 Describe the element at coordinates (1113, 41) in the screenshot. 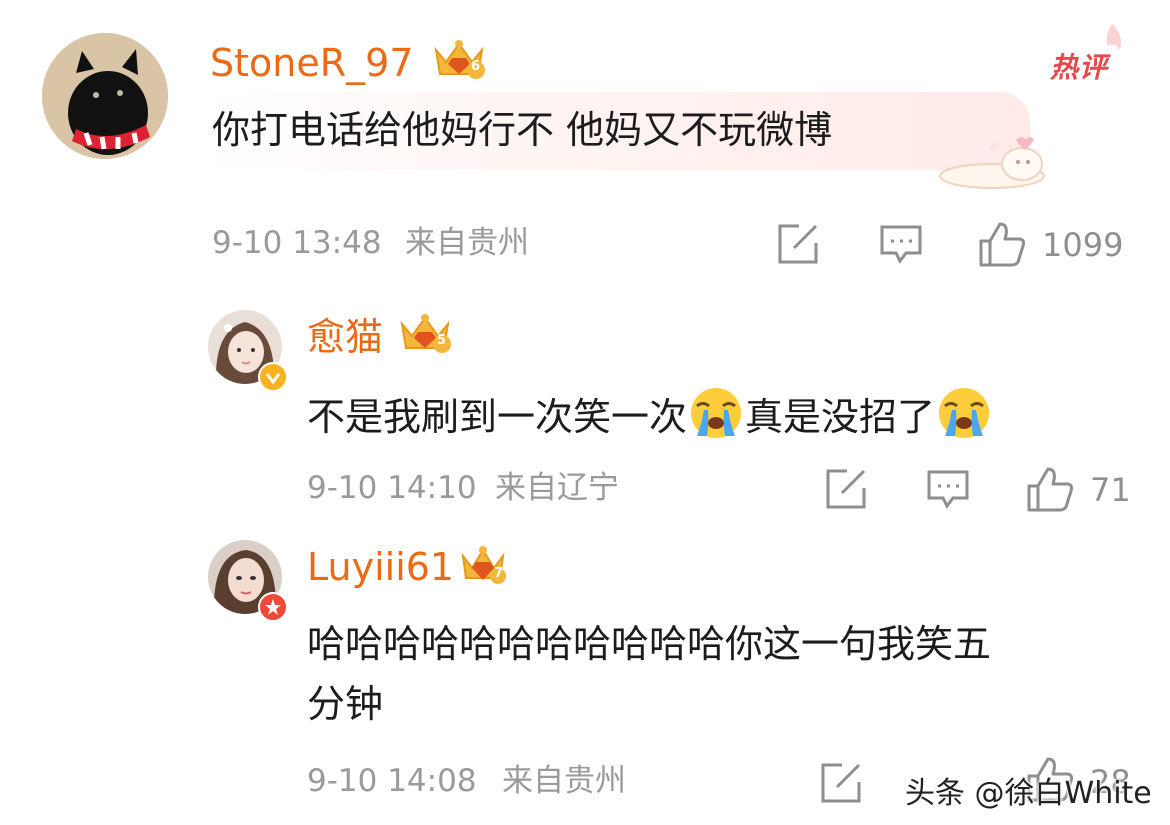

I see `hot-flame-icon` at that location.